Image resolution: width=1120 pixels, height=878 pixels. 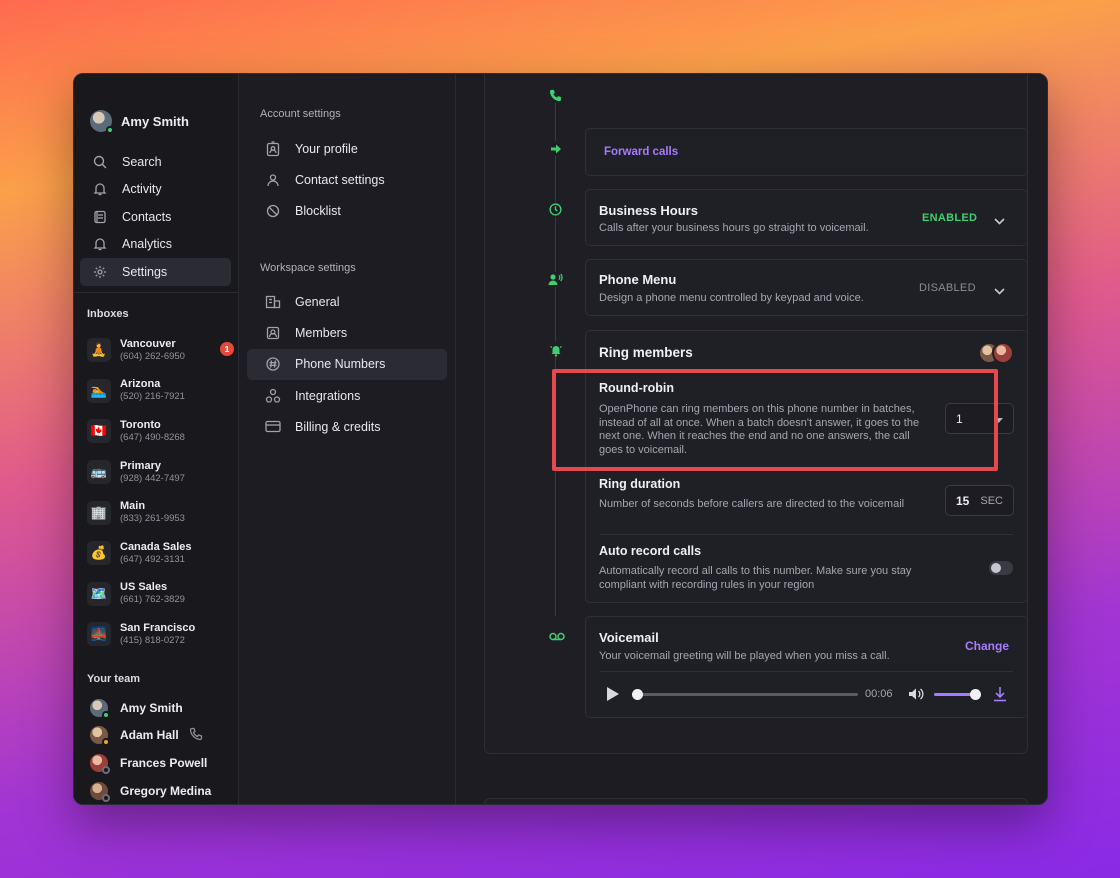 I want to click on voicemail-icon, so click(x=556, y=636).